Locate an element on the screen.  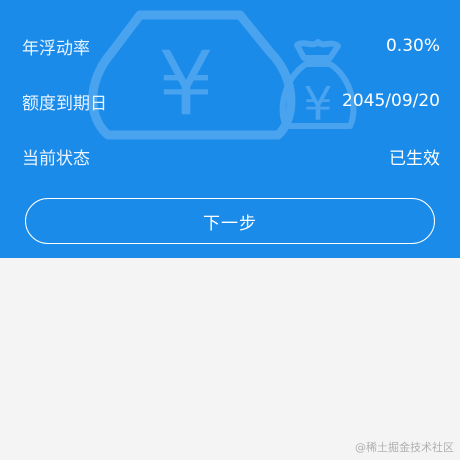
annual-float-rate-label: 年浮动率 is located at coordinates (56, 48).